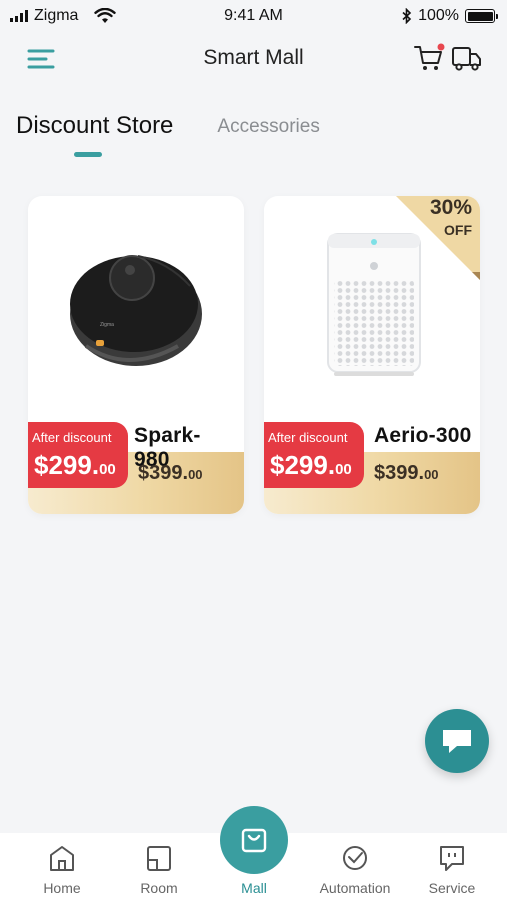  Describe the element at coordinates (159, 888) in the screenshot. I see `tab-room-label: Room` at that location.